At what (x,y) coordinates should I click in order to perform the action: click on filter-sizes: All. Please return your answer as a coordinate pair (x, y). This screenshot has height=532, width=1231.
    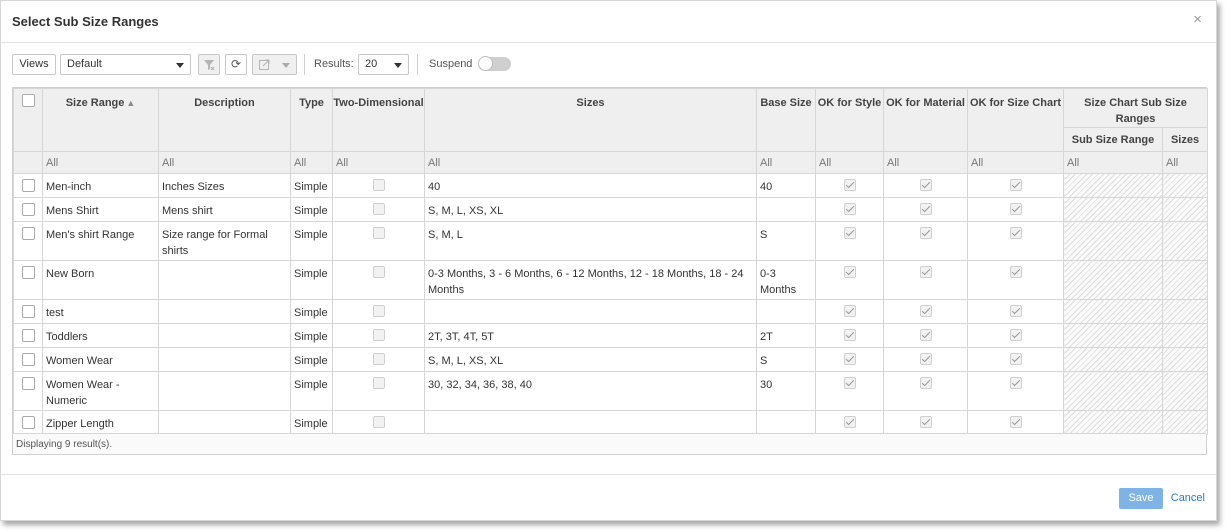
    Looking at the image, I should click on (590, 162).